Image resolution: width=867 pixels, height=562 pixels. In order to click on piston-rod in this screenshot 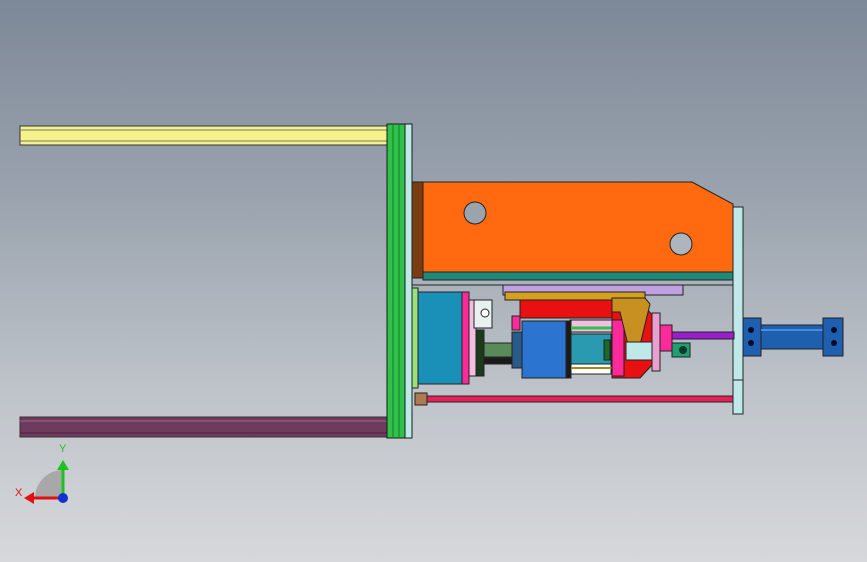, I will do `click(703, 335)`.